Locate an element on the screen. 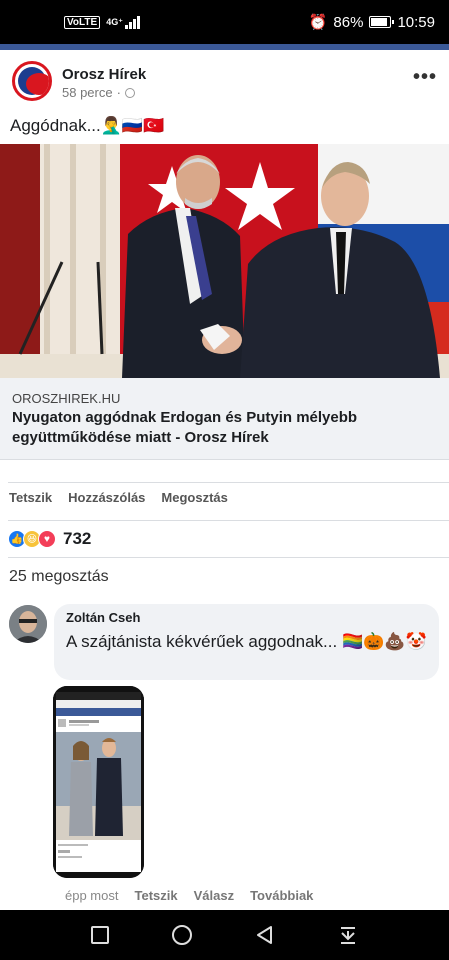 The image size is (449, 960). more-options-button: ••• is located at coordinates (425, 77).